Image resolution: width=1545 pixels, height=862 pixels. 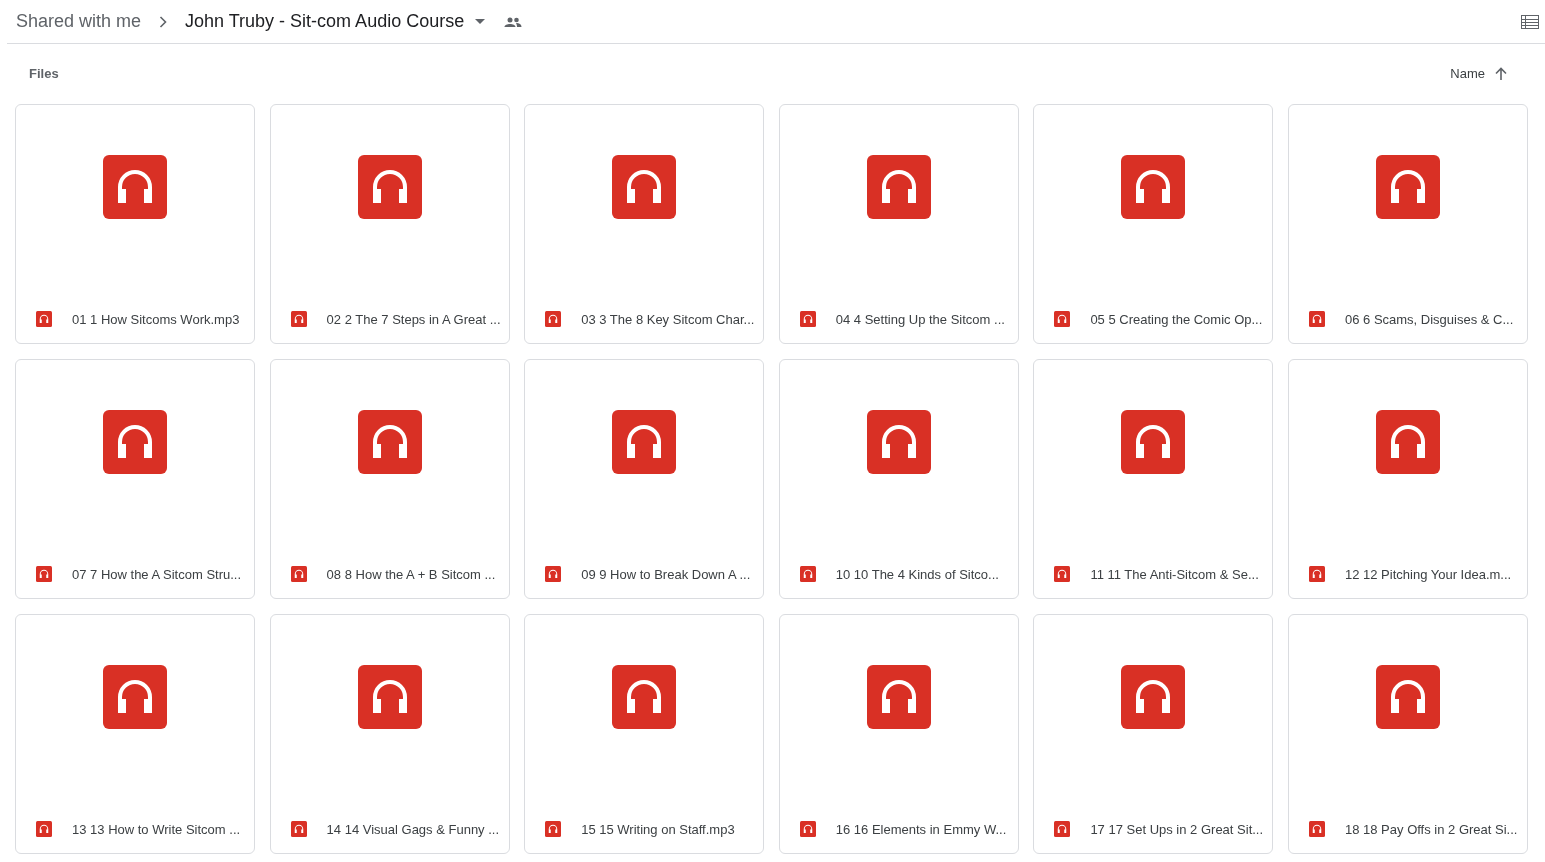 I want to click on file-card: 01 1 How Sitcoms Work.mp3, so click(x=135, y=224).